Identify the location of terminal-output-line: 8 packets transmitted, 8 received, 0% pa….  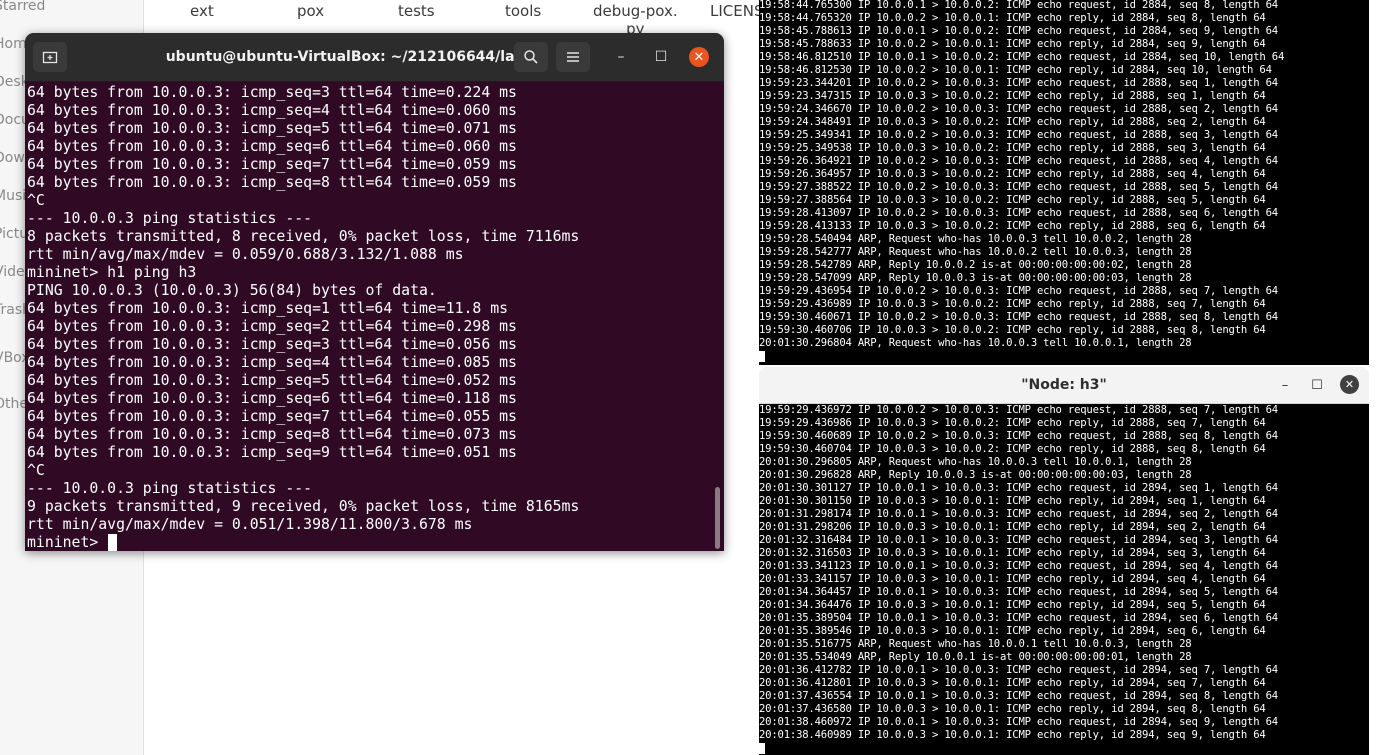
(303, 236).